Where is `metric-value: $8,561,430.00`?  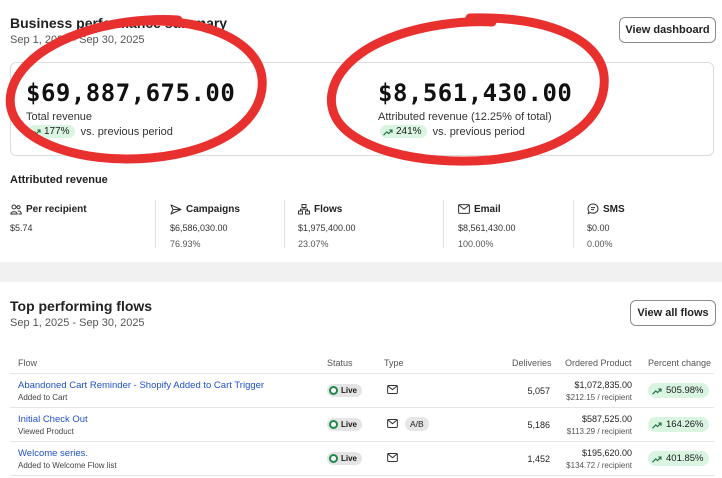 metric-value: $8,561,430.00 is located at coordinates (487, 228).